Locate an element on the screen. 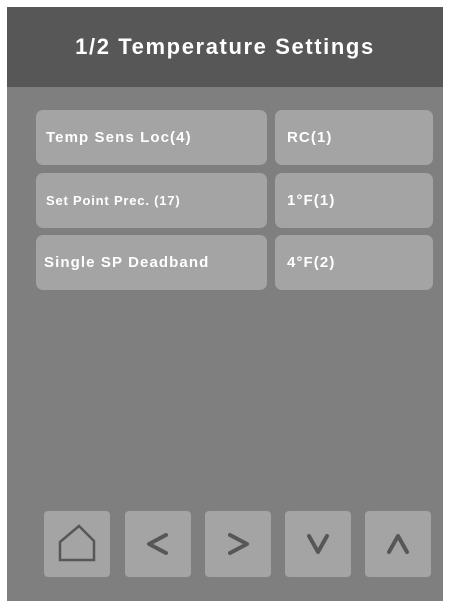  next-button is located at coordinates (238, 544).